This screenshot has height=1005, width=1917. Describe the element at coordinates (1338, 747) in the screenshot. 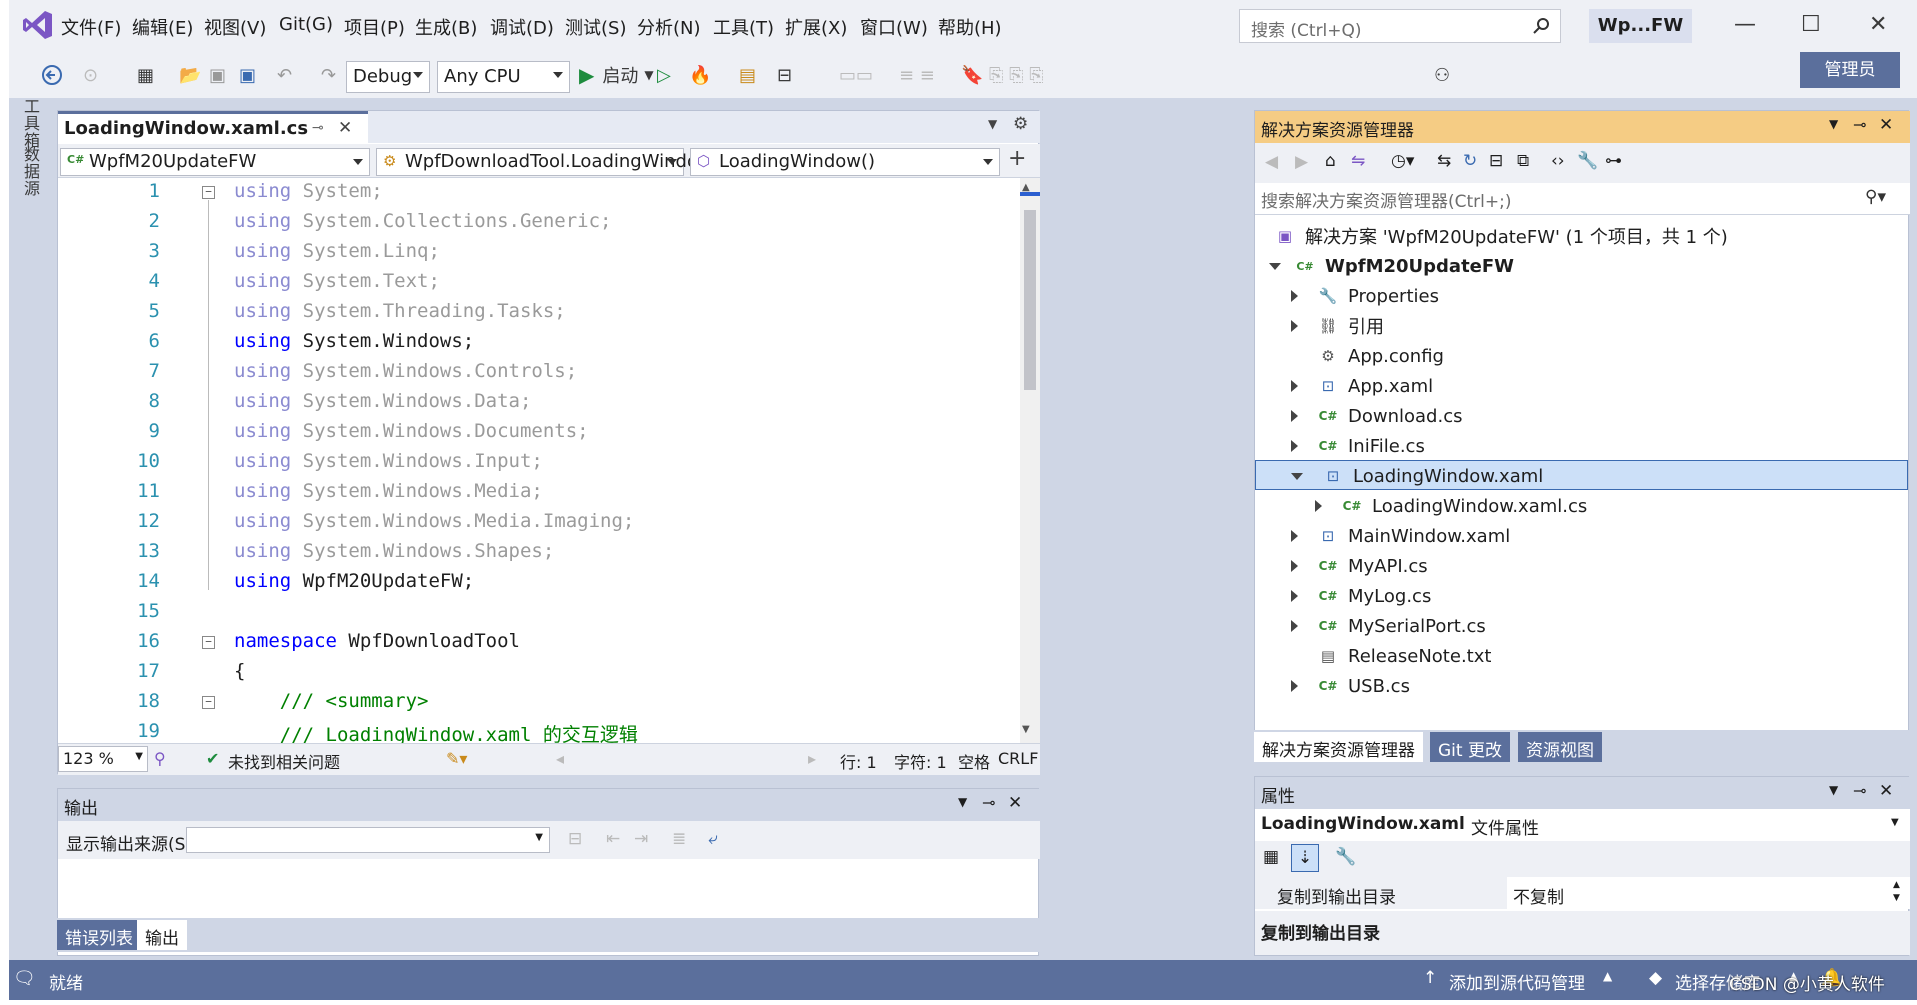

I see `solution-explorer-tab: 解决方案资源管理器` at that location.